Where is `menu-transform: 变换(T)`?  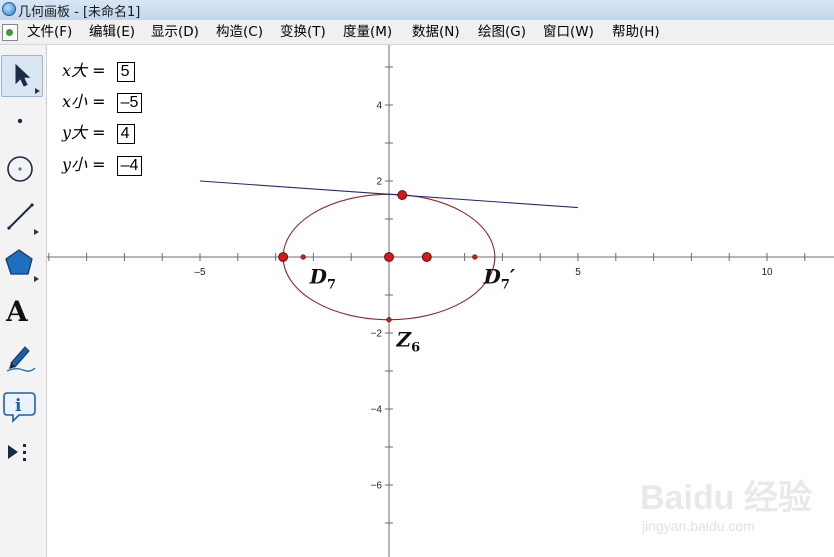 menu-transform: 变换(T) is located at coordinates (303, 32).